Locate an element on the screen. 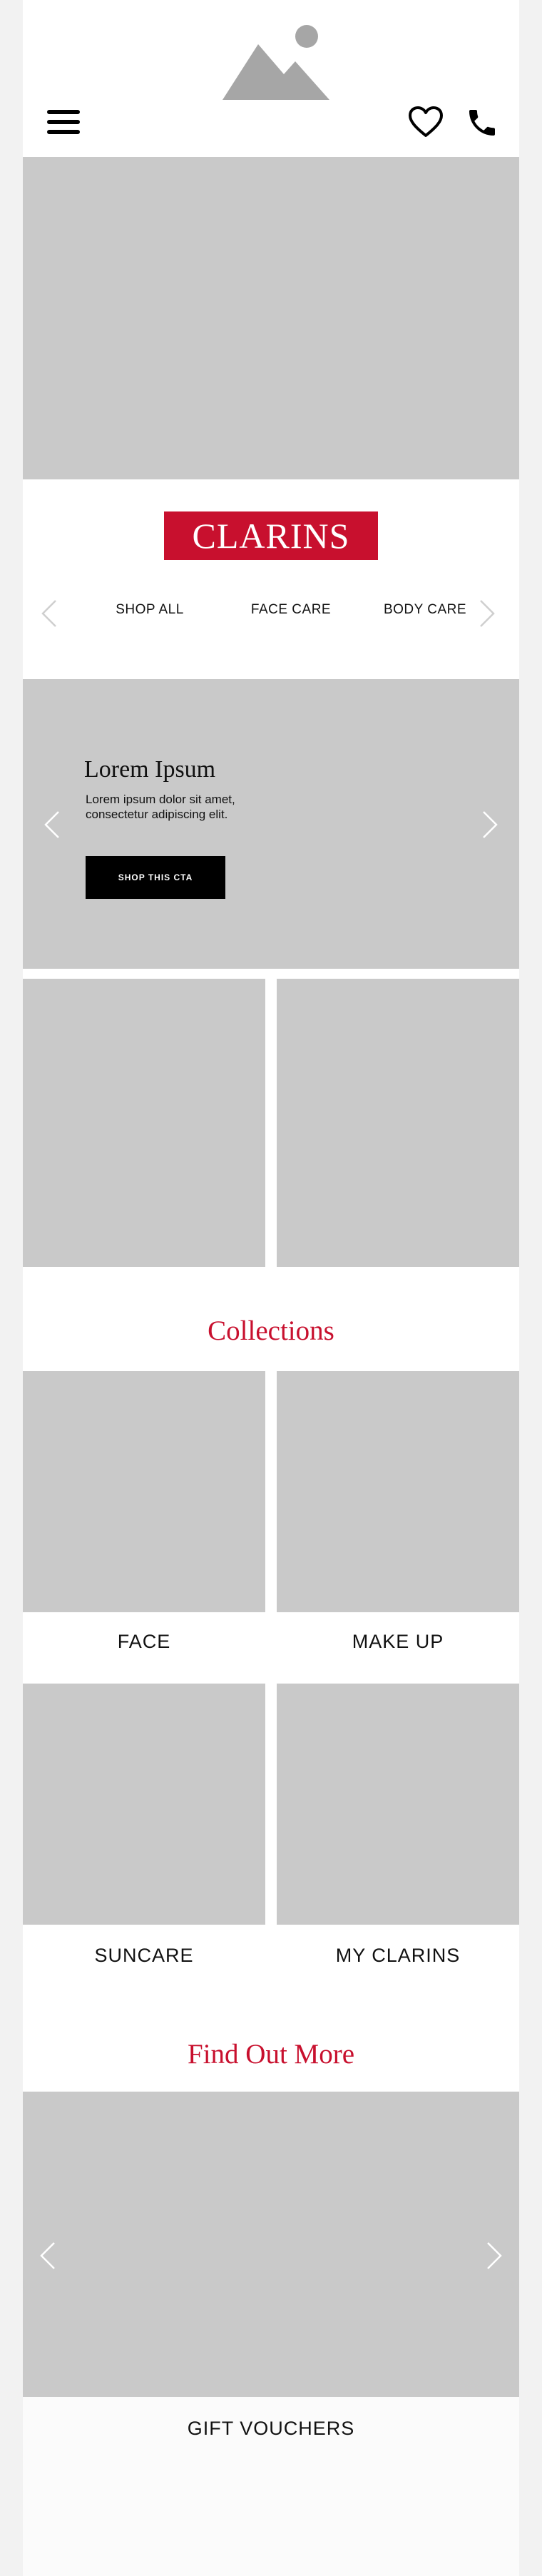  gift-vouchers-link: GIFT VOUCHERS is located at coordinates (271, 2429).